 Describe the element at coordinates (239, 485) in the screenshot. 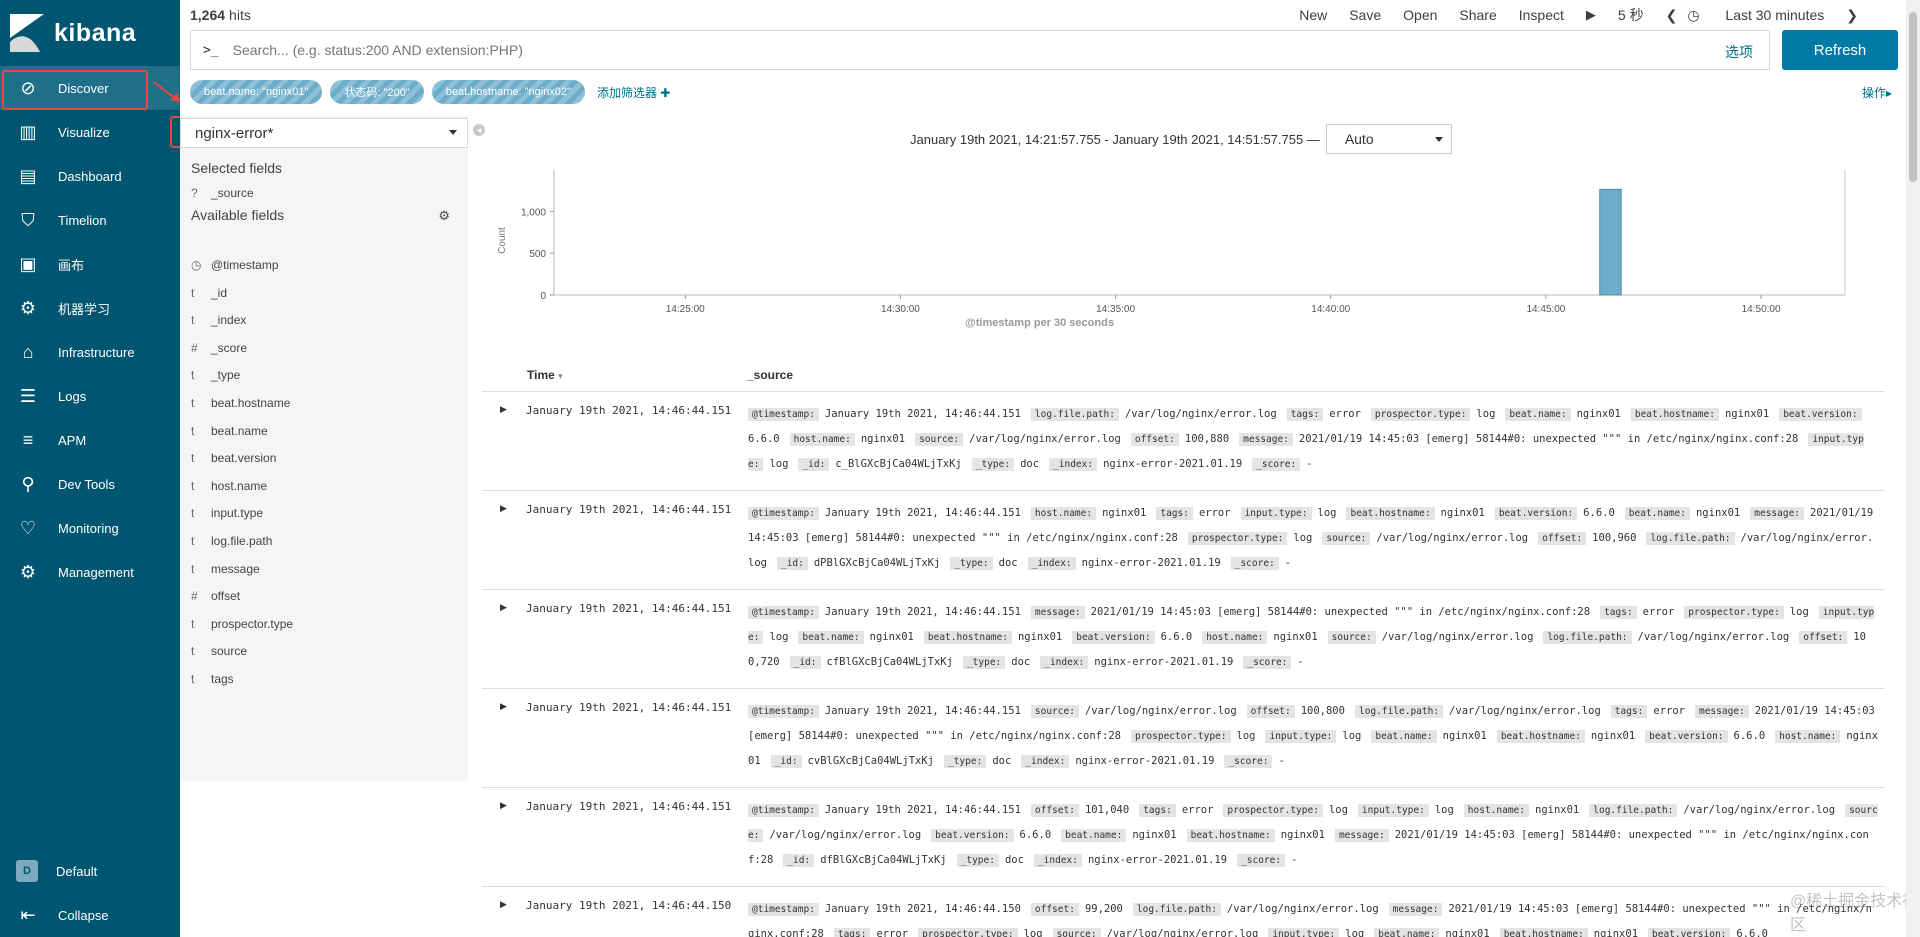

I see `field-name: host.name` at that location.